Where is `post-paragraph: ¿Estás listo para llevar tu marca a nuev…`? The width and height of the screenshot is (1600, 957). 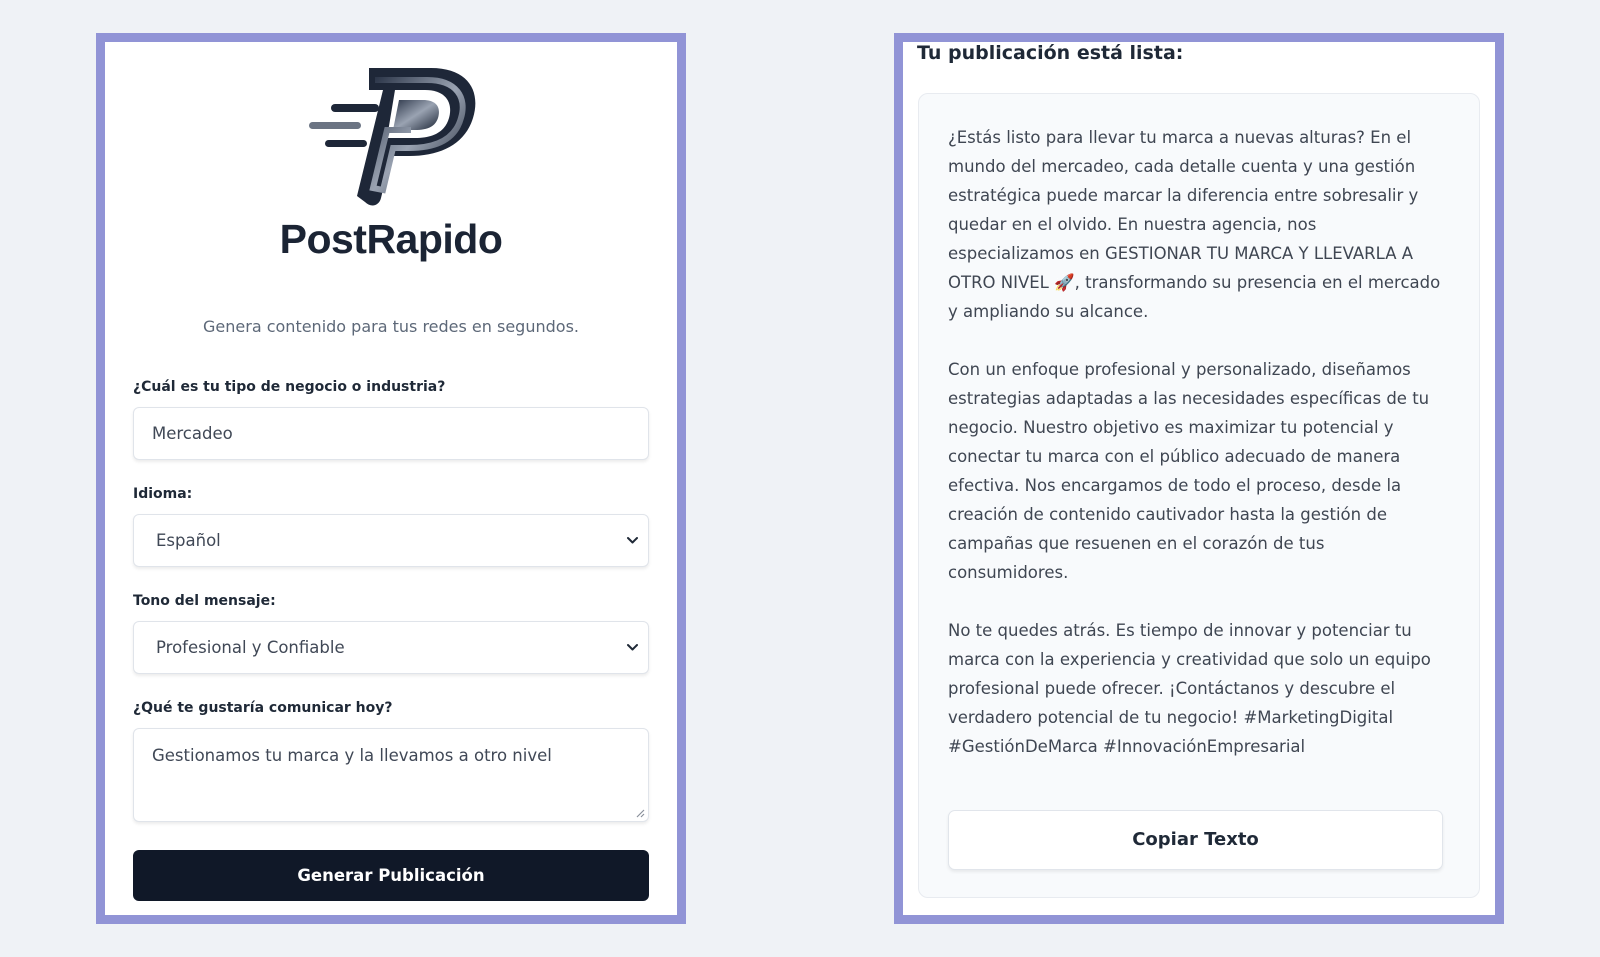 post-paragraph: ¿Estás listo para llevar tu marca a nuev… is located at coordinates (1194, 224).